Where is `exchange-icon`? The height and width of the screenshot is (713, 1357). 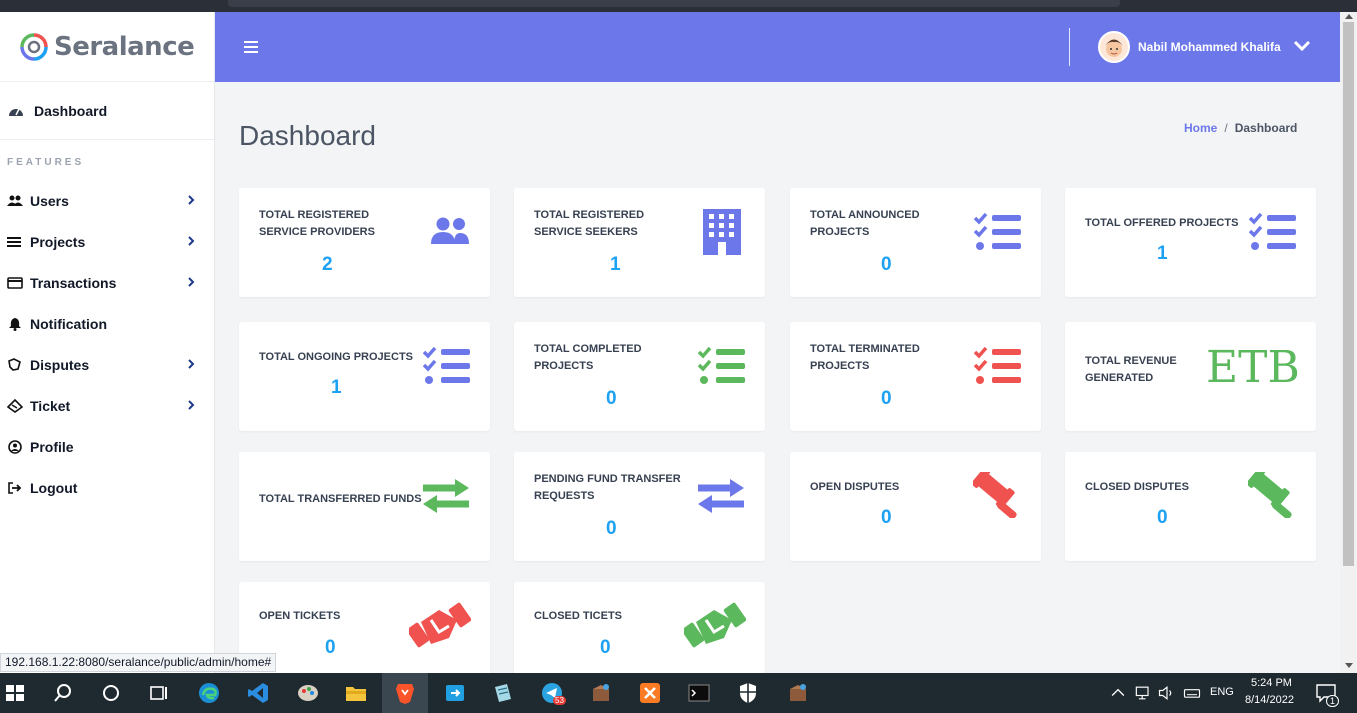 exchange-icon is located at coordinates (721, 496).